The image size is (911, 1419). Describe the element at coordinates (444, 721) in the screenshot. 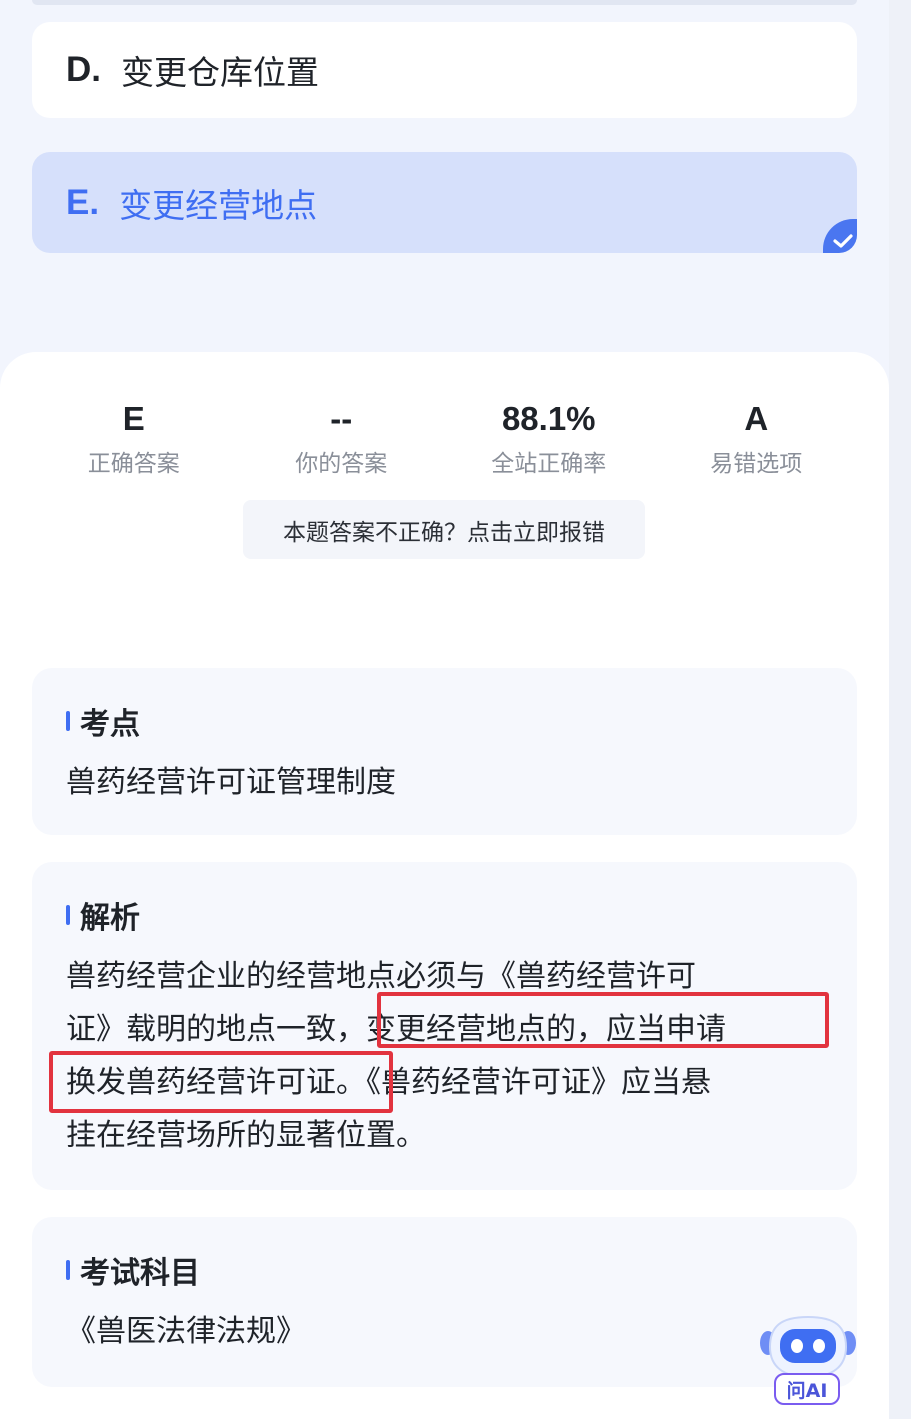

I see `card-title: 考点` at that location.